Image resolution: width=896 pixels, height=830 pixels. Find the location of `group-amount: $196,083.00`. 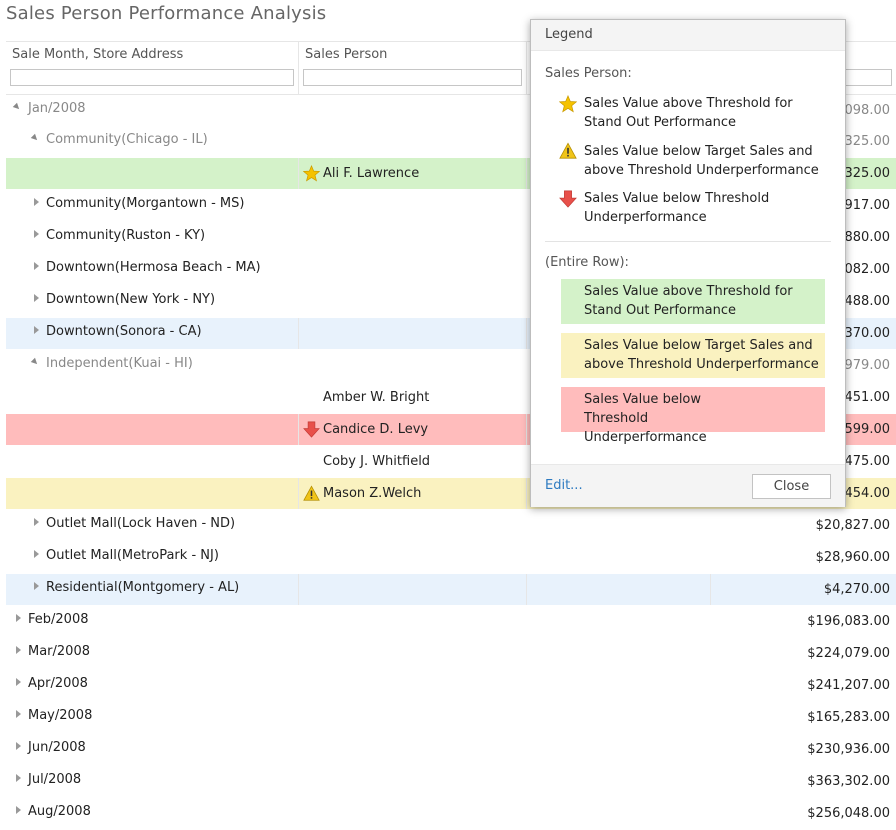

group-amount: $196,083.00 is located at coordinates (848, 621).